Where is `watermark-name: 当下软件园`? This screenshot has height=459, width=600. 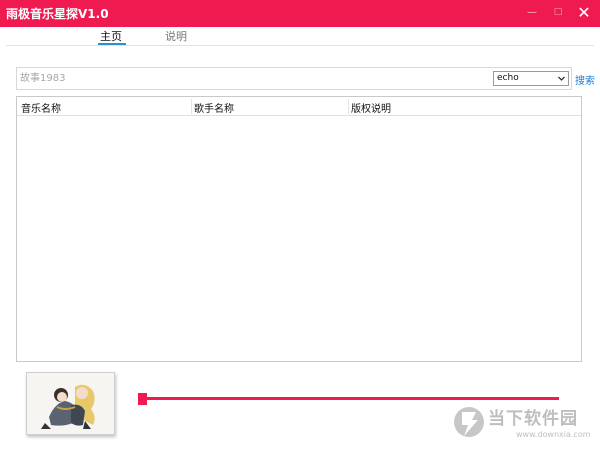
watermark-name: 当下软件园 is located at coordinates (533, 419).